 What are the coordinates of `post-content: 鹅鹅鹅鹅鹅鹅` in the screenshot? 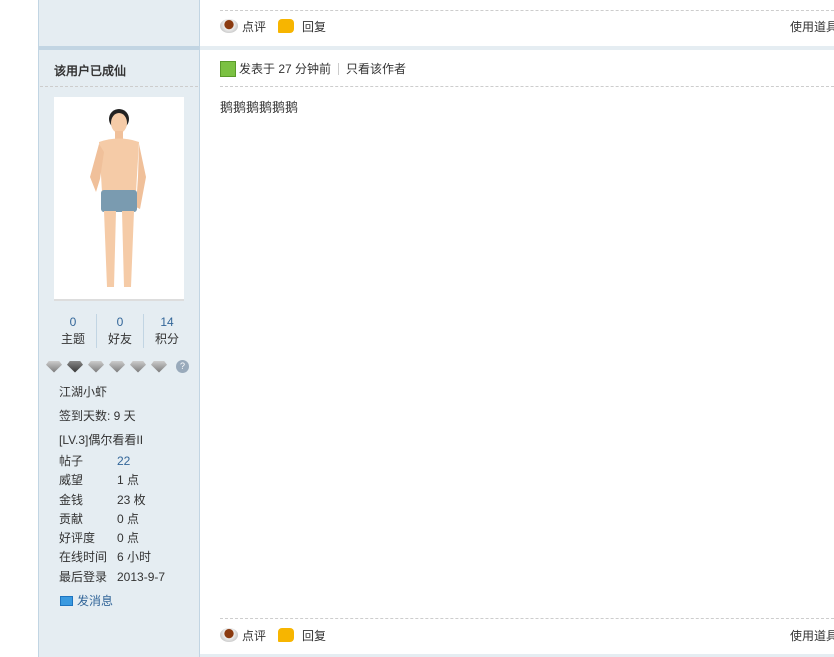 It's located at (259, 107).